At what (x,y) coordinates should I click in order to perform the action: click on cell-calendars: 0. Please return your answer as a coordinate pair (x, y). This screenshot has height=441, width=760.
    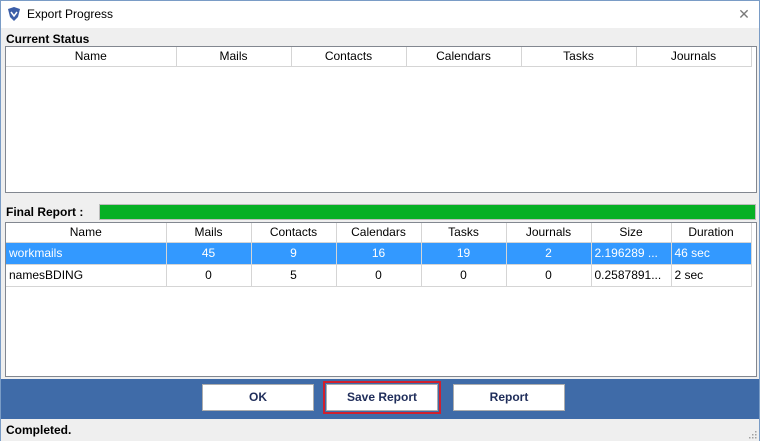
    Looking at the image, I should click on (379, 275).